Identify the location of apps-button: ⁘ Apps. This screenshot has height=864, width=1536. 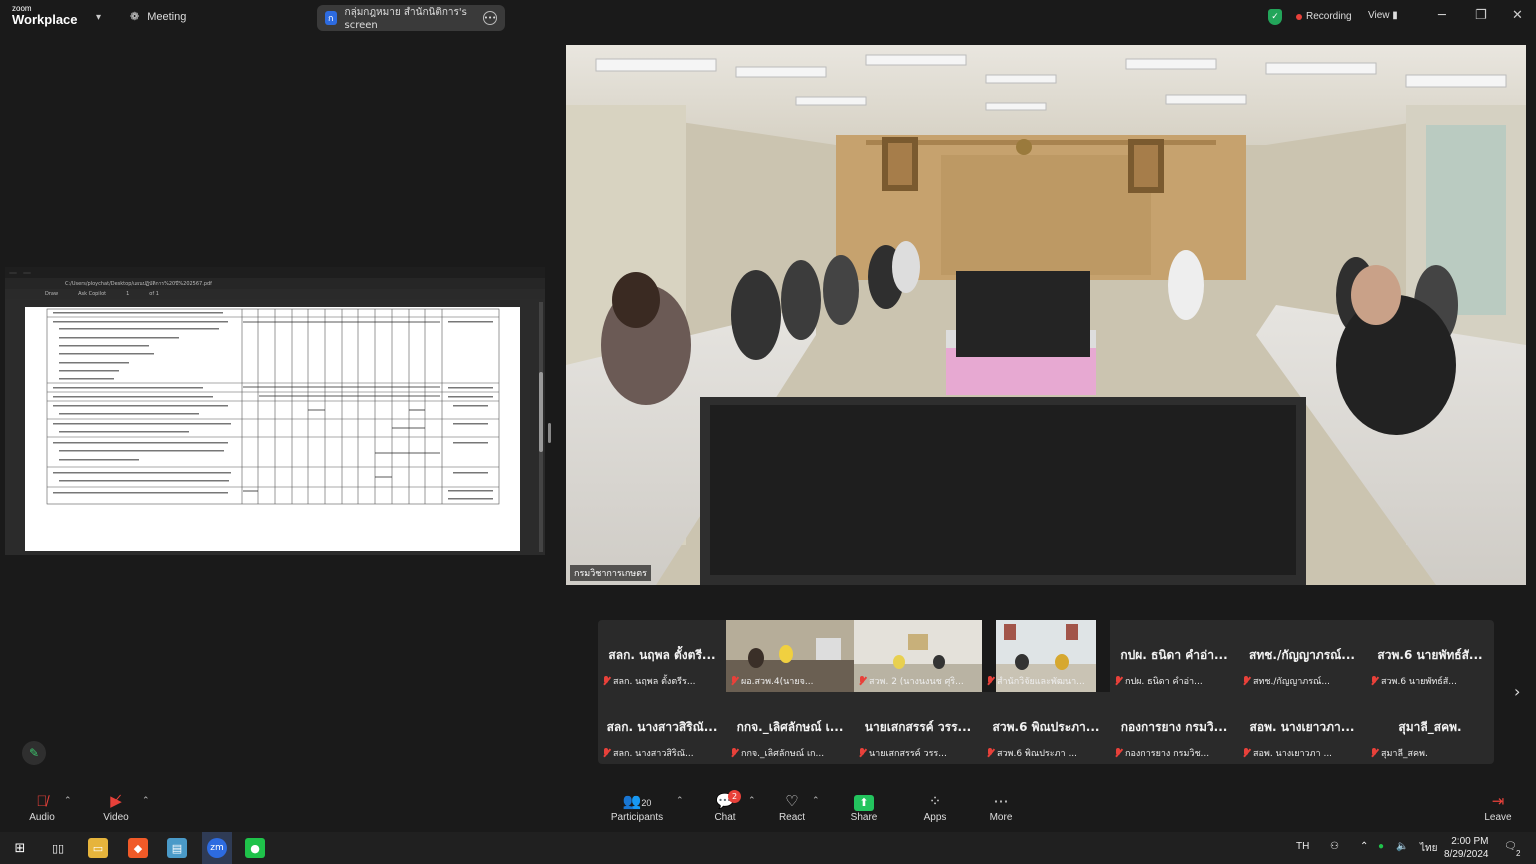
(935, 807).